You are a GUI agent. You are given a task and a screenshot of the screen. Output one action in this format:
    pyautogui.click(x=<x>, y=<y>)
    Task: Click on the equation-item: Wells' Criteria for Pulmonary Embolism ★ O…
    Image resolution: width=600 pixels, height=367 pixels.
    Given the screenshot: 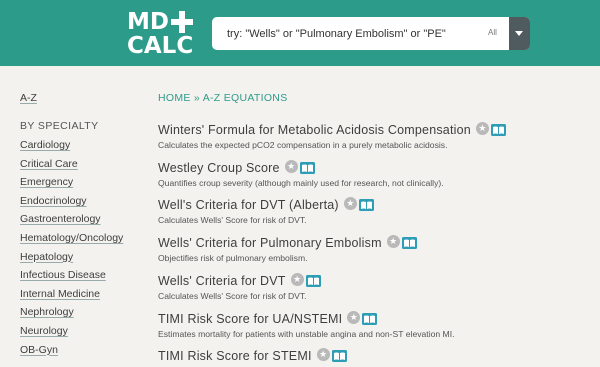 What is the action you would take?
    pyautogui.click(x=373, y=248)
    